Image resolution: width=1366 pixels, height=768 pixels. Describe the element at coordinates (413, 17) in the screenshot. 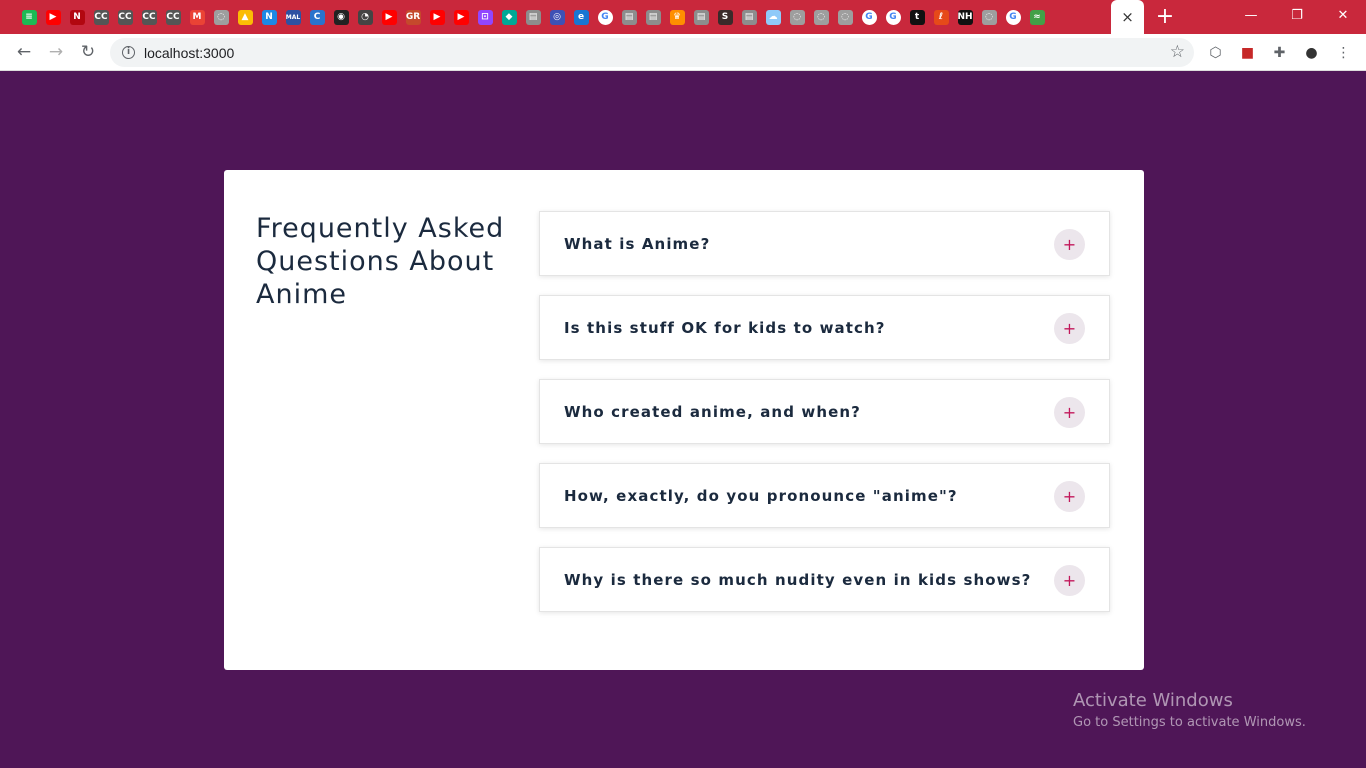

I see `bookmark-shortcut: GR` at that location.